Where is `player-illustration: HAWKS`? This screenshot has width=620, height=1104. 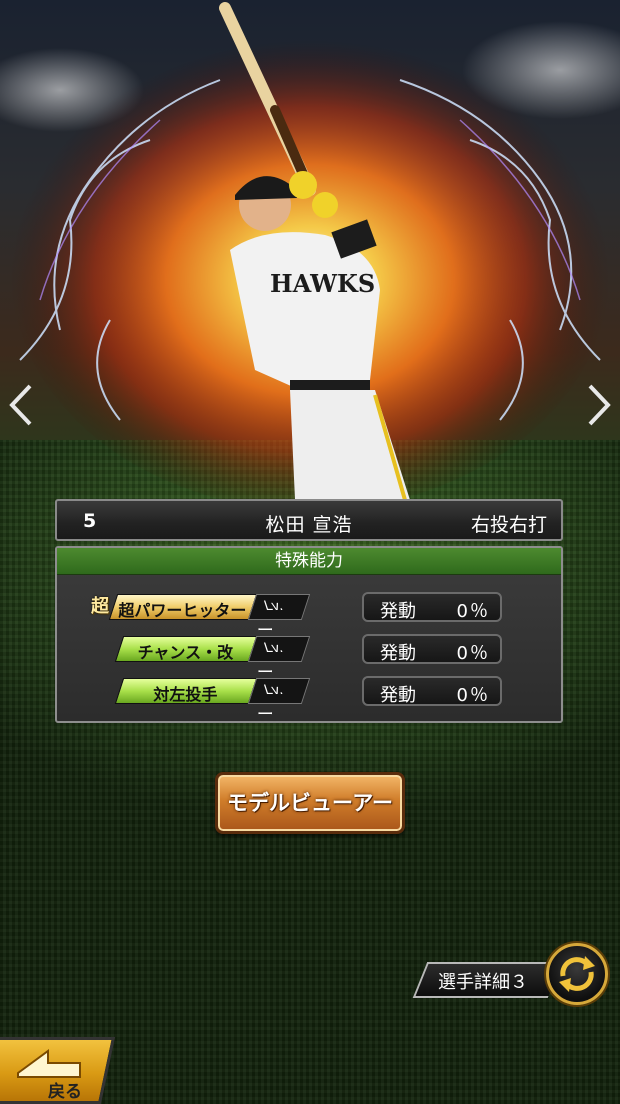 player-illustration: HAWKS is located at coordinates (314, 251).